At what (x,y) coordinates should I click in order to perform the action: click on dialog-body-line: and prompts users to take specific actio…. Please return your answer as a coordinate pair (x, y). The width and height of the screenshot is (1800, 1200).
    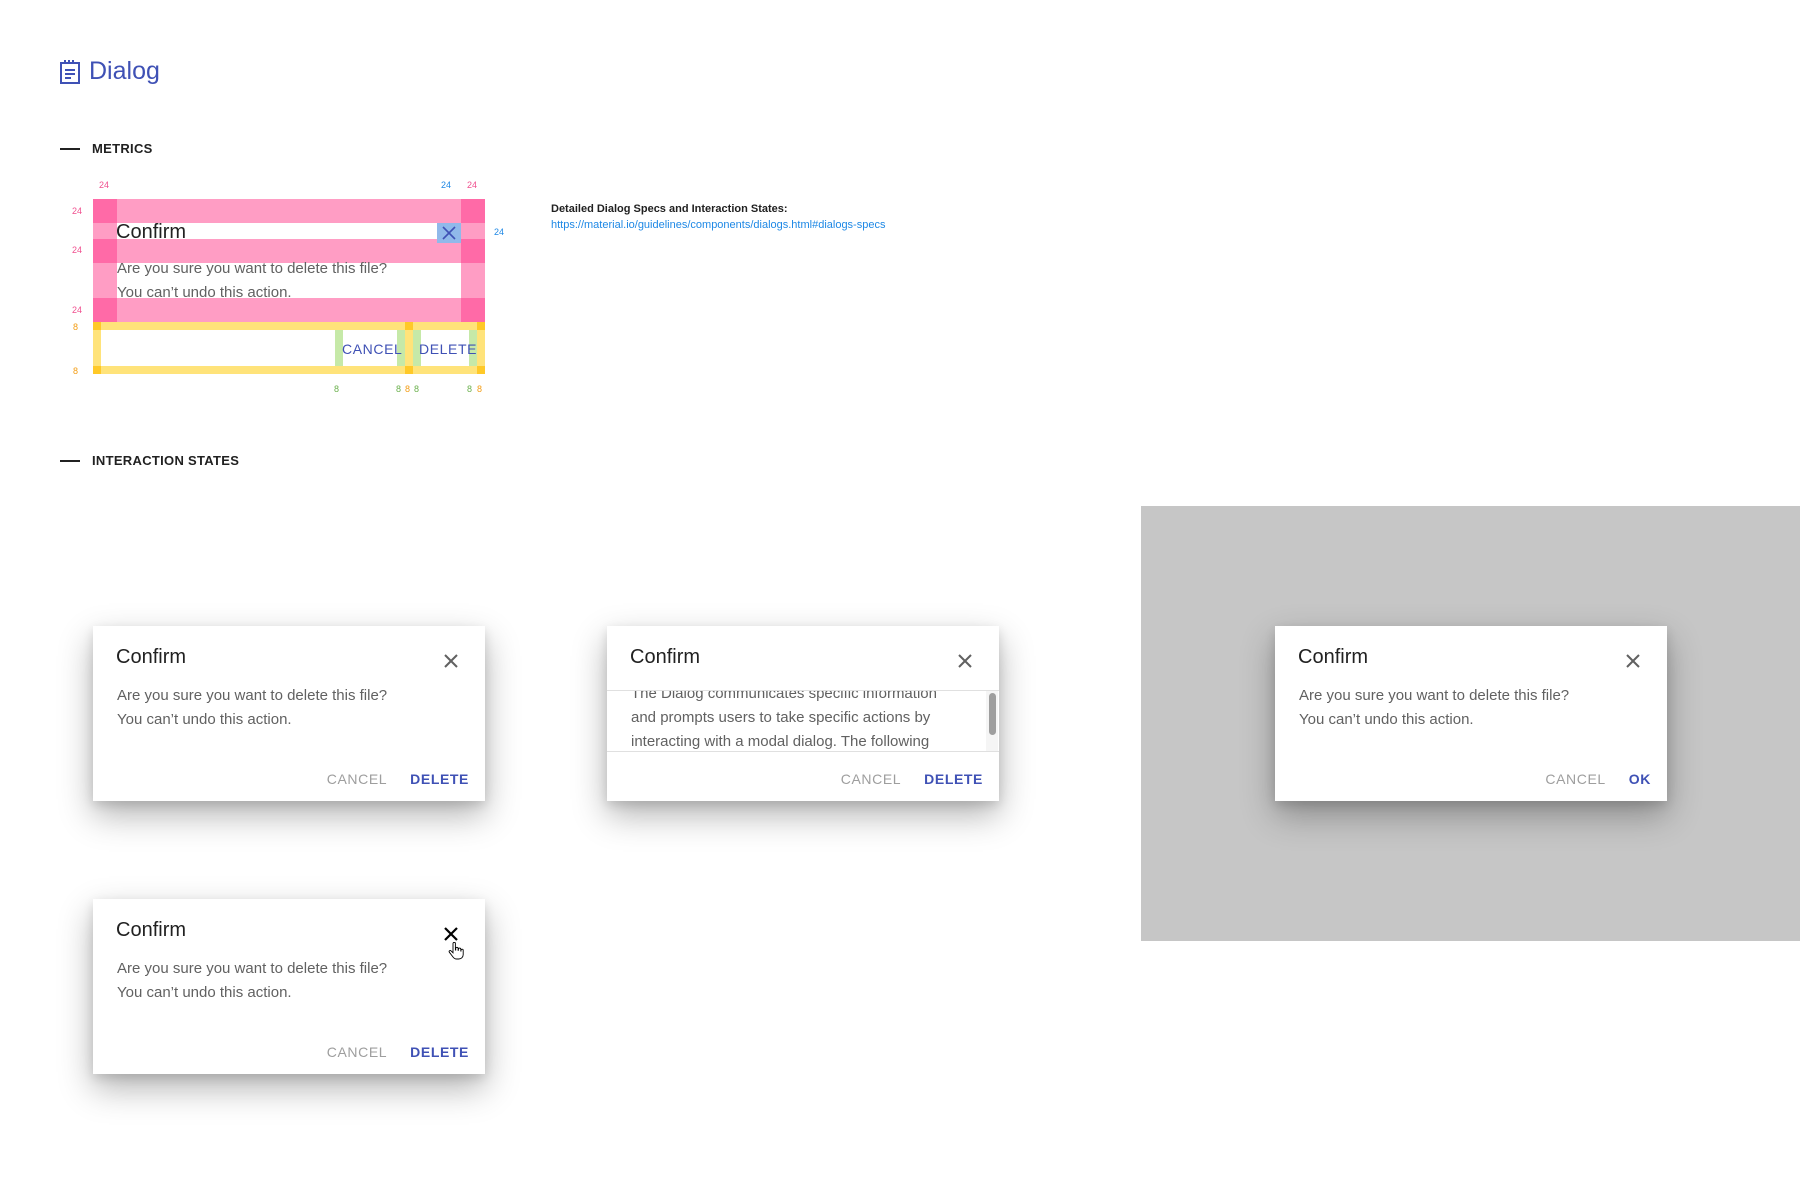
    Looking at the image, I should click on (781, 717).